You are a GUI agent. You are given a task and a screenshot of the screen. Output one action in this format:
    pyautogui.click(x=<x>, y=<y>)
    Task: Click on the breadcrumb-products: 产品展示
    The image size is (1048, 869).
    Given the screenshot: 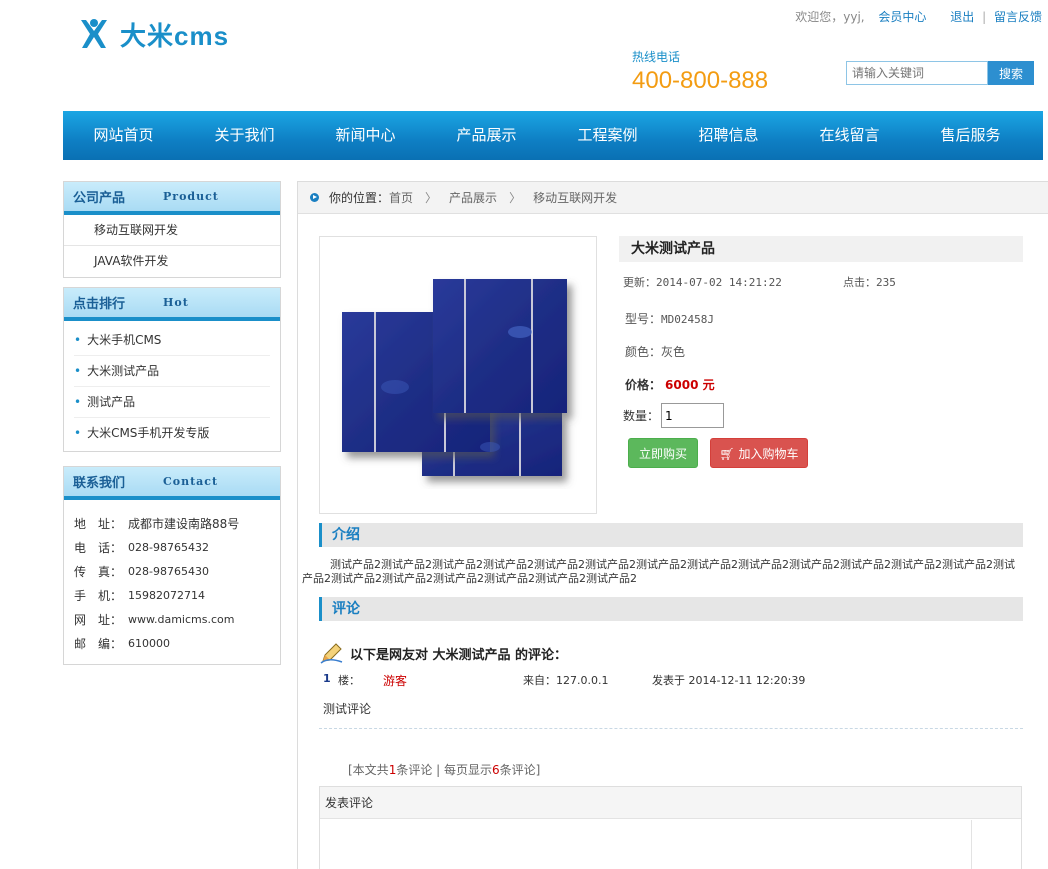 What is the action you would take?
    pyautogui.click(x=473, y=197)
    